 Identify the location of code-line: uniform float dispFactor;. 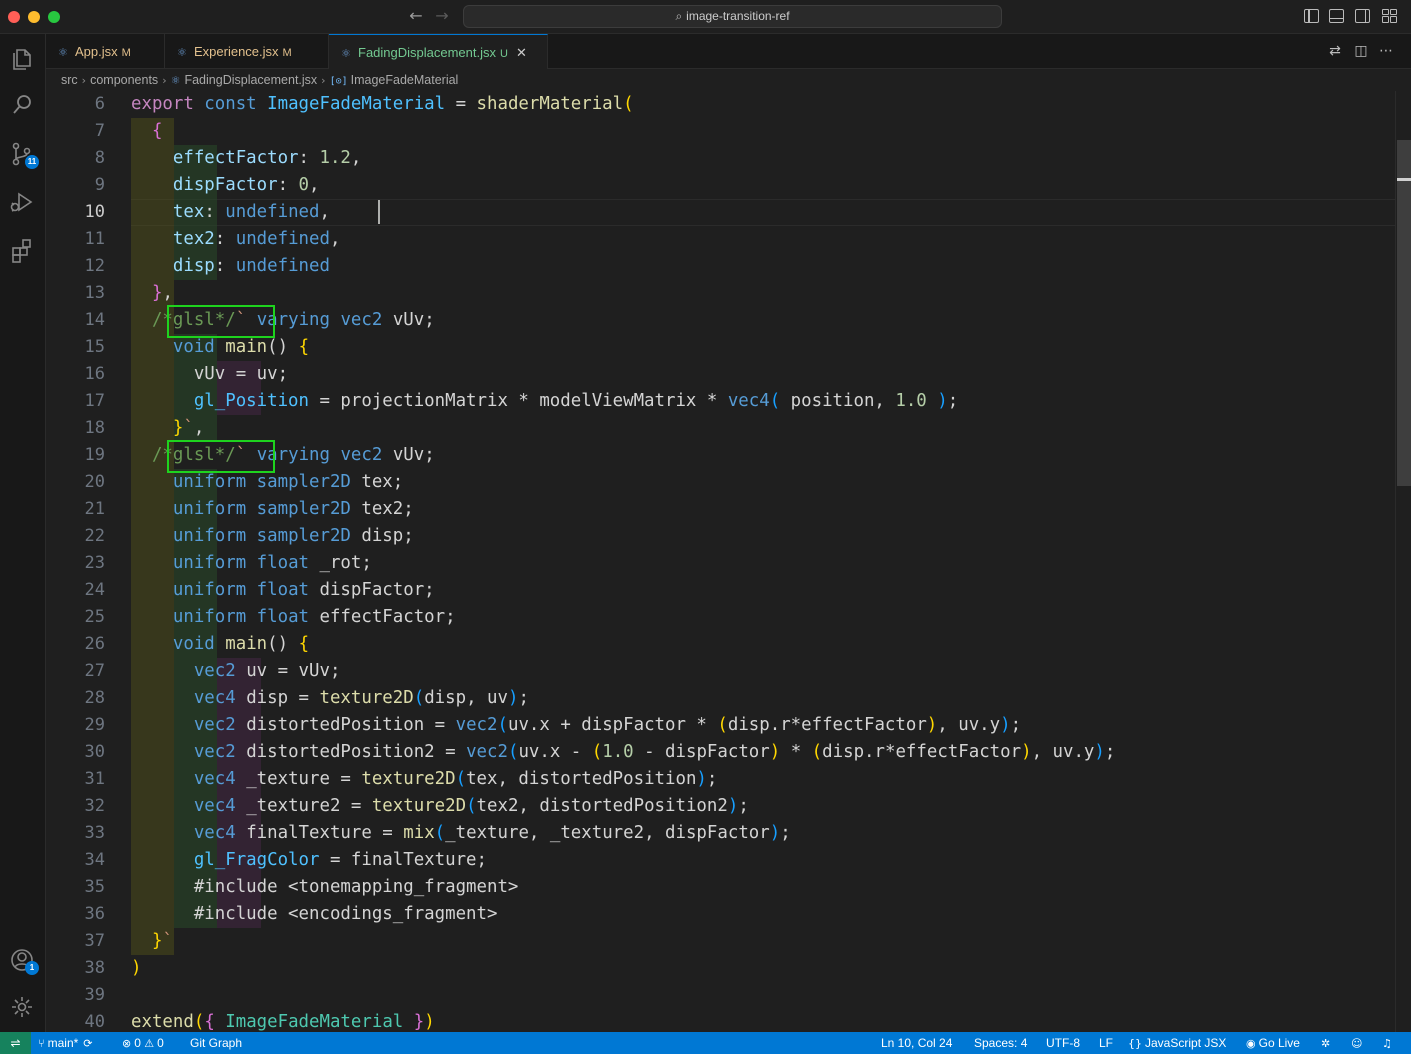
(283, 590).